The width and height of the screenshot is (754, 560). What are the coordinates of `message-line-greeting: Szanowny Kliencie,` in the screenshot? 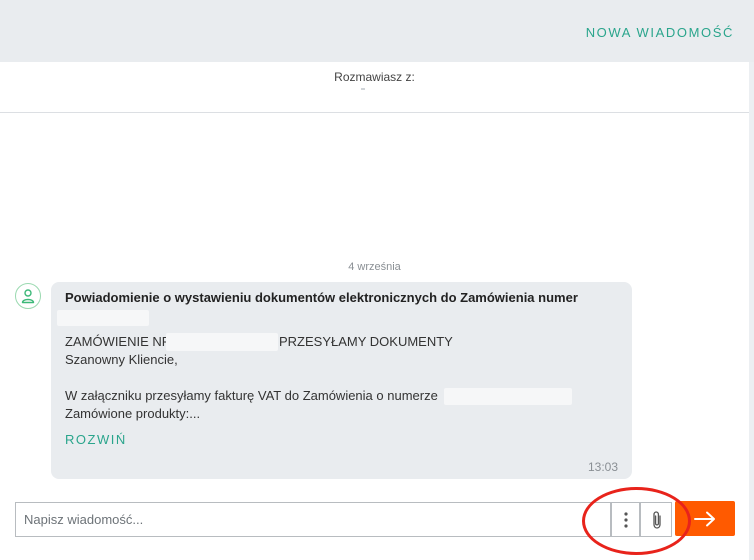 It's located at (121, 359).